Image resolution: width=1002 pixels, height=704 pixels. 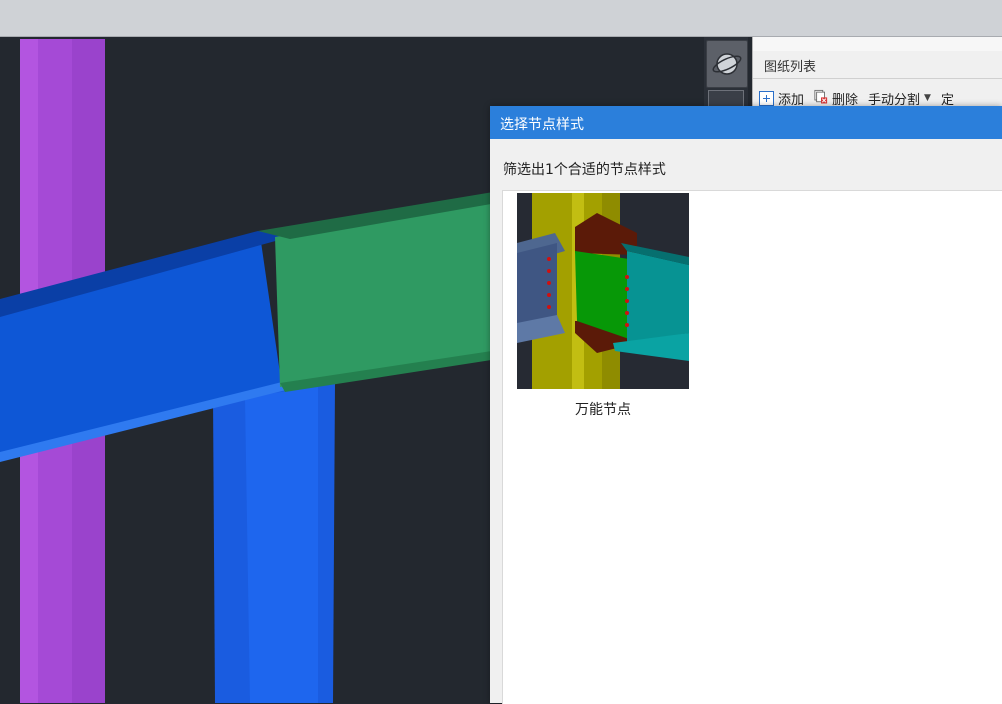 What do you see at coordinates (845, 100) in the screenshot?
I see `delete-label: 删除` at bounding box center [845, 100].